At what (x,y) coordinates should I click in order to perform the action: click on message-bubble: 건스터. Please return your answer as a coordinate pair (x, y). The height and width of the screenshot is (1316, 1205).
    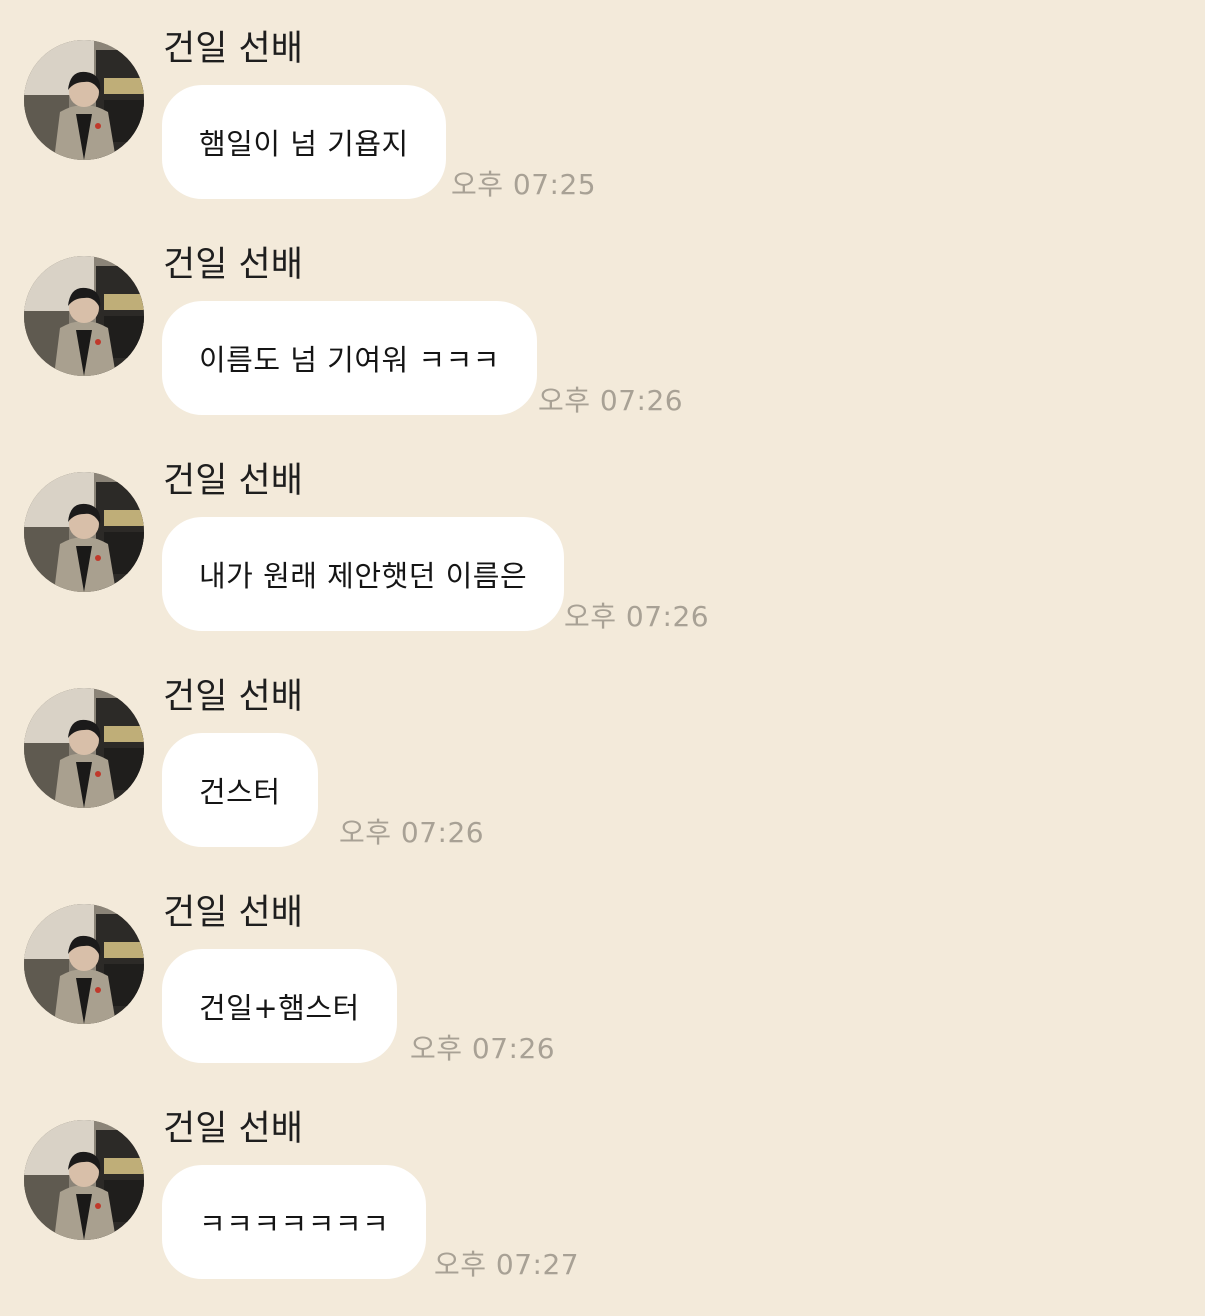
    Looking at the image, I should click on (240, 790).